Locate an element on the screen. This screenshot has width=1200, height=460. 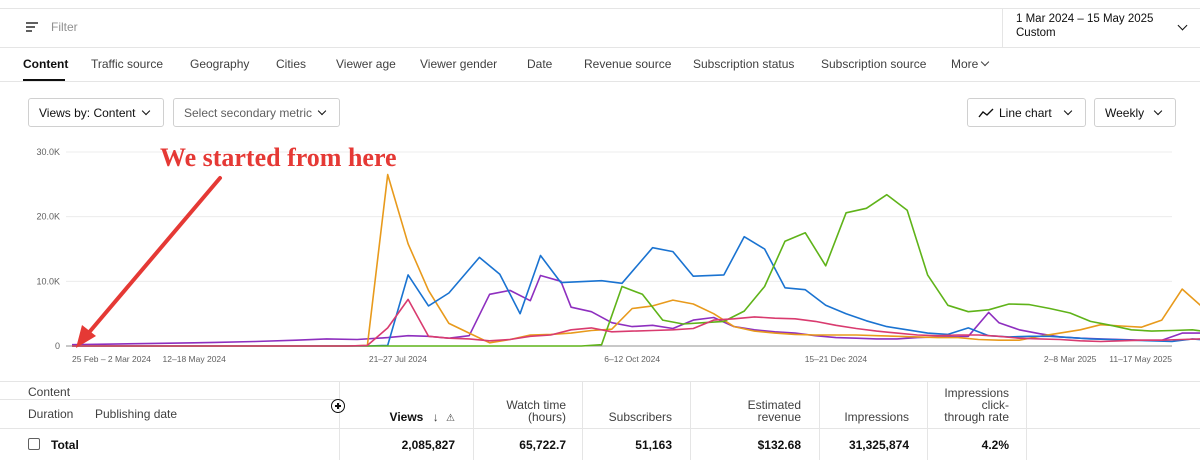
views-column-label: Views is located at coordinates (406, 417).